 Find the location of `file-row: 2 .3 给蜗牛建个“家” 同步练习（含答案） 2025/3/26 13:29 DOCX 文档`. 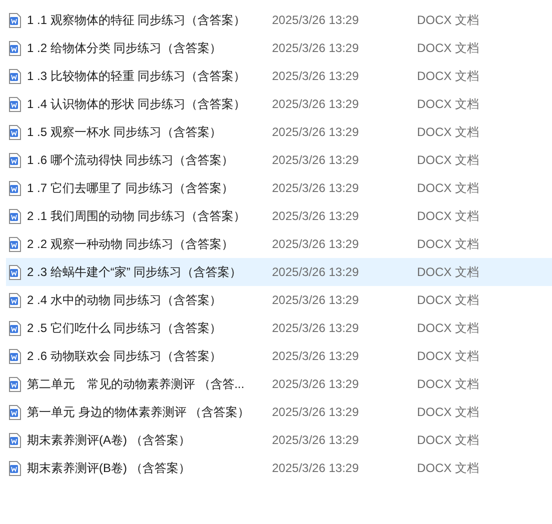

file-row: 2 .3 给蜗牛建个“家” 同步练习（含答案） 2025/3/26 13:29 DOCX 文档 is located at coordinates (279, 272).